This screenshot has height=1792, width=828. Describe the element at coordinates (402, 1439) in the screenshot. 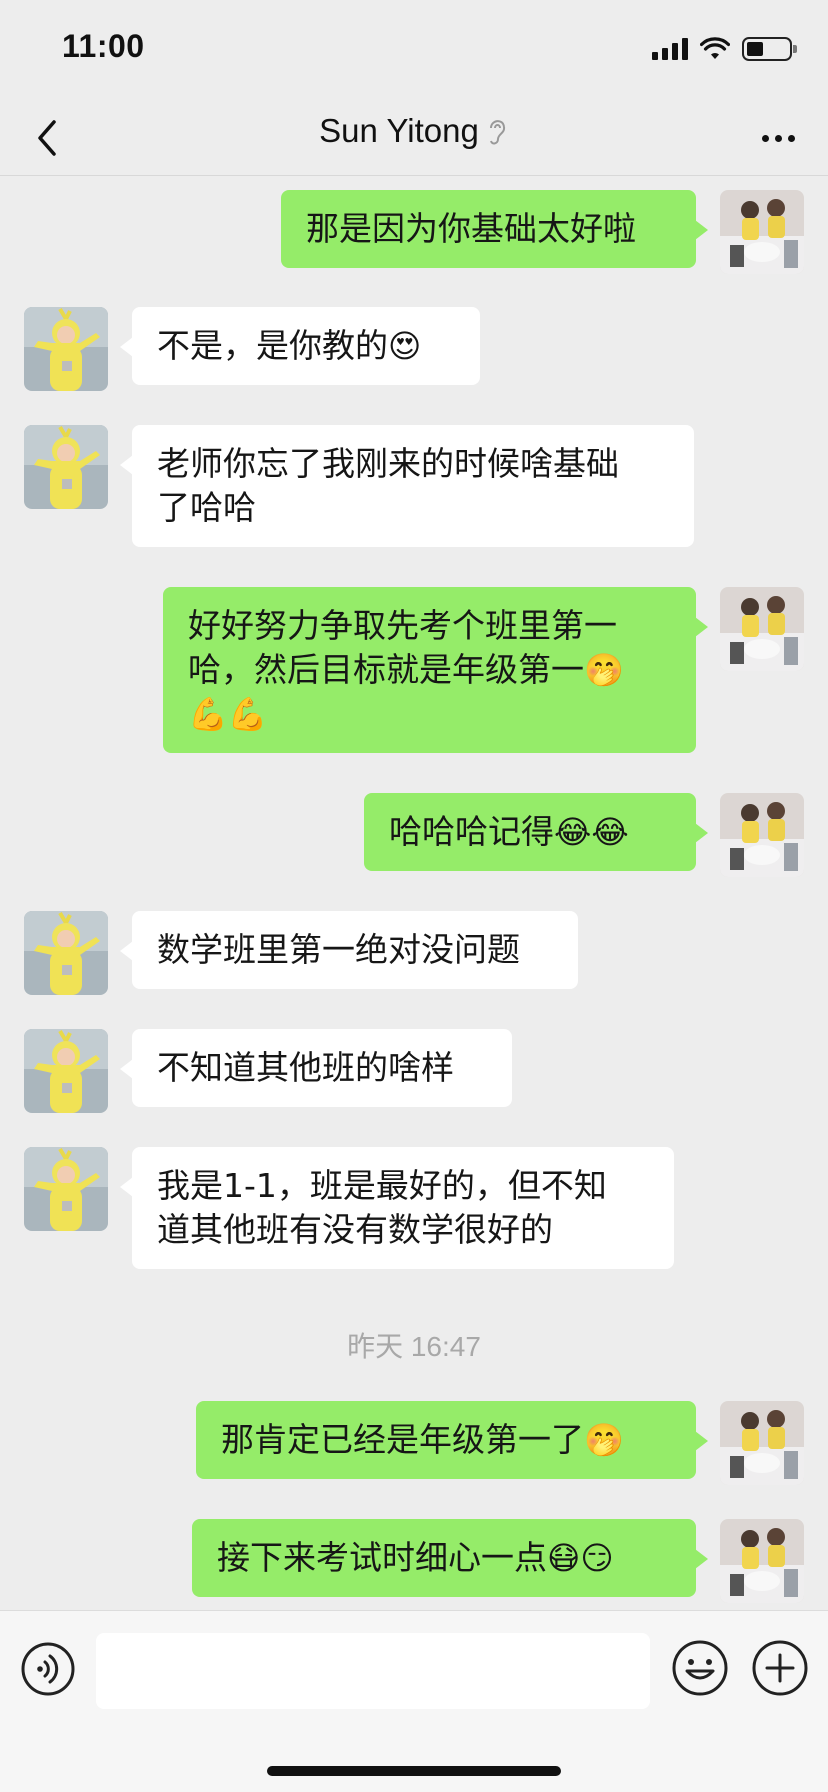

I see `message-text: 那肯定已经是年级第一了` at that location.